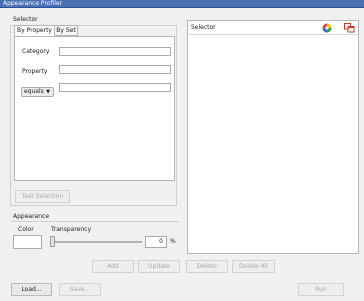  Describe the element at coordinates (25, 19) in the screenshot. I see `selector-group-label: Selector` at that location.